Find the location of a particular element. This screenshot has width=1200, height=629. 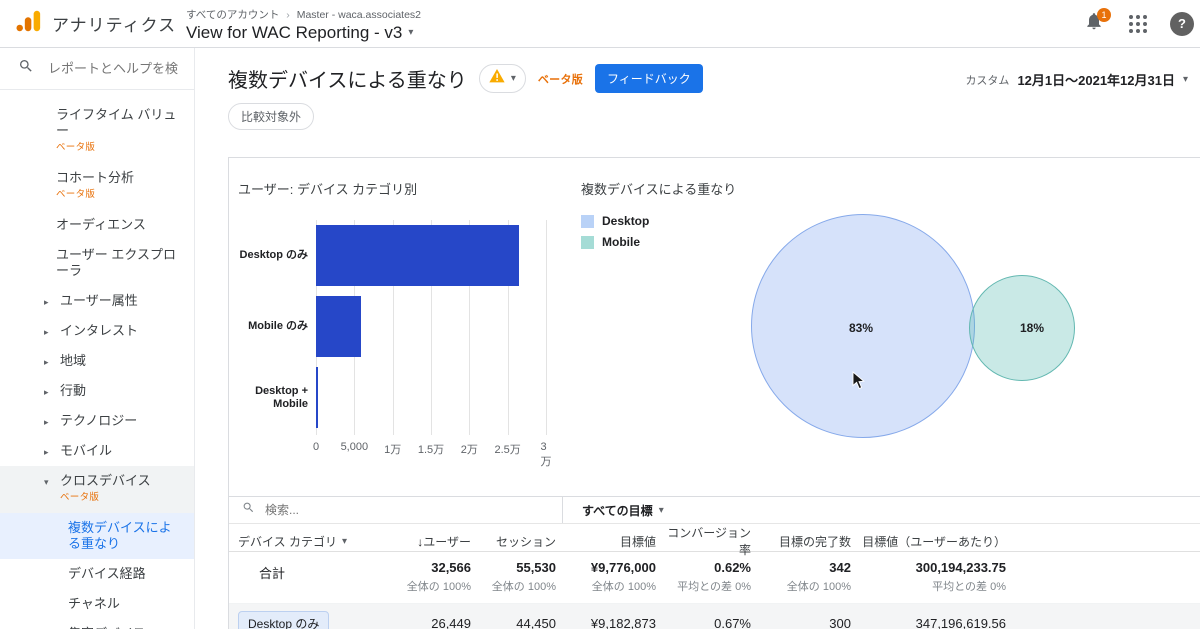

nav-label: コホート分析 is located at coordinates (95, 177).